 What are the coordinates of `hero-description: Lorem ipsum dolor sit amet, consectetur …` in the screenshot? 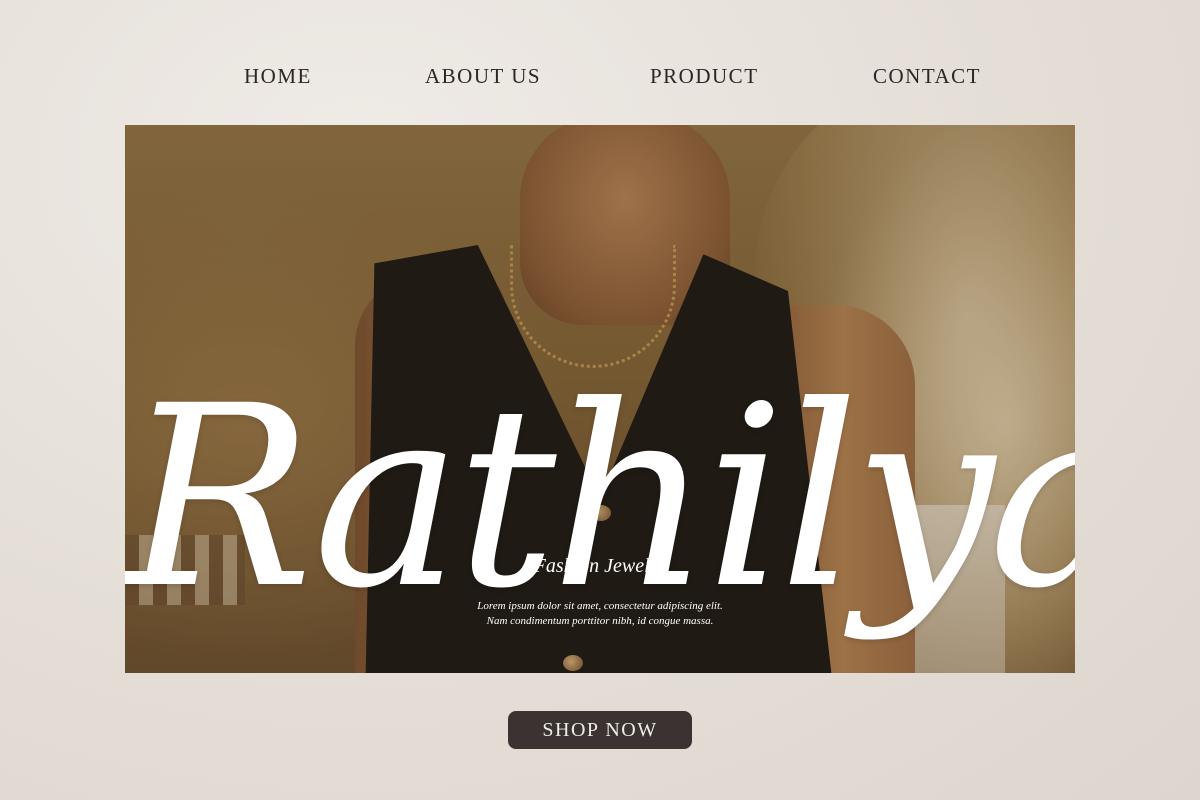 It's located at (600, 614).